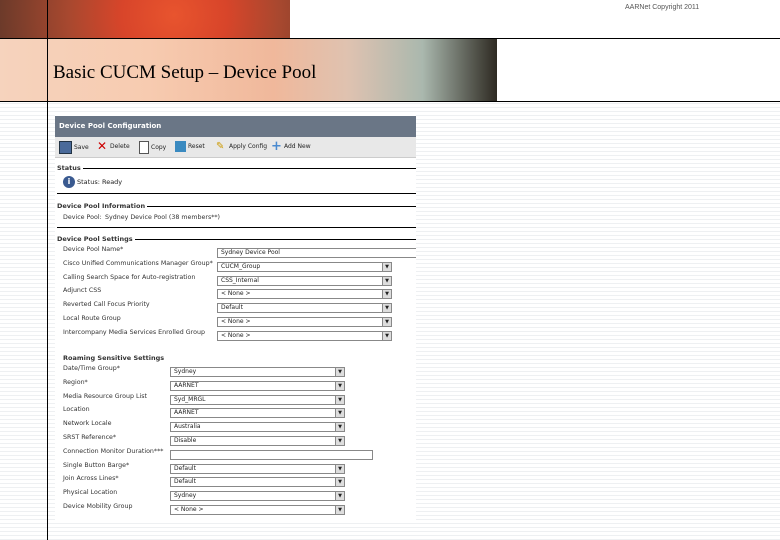 The width and height of the screenshot is (780, 540). Describe the element at coordinates (257, 399) in the screenshot. I see `dropdown: Syd_MRGL ▼` at that location.